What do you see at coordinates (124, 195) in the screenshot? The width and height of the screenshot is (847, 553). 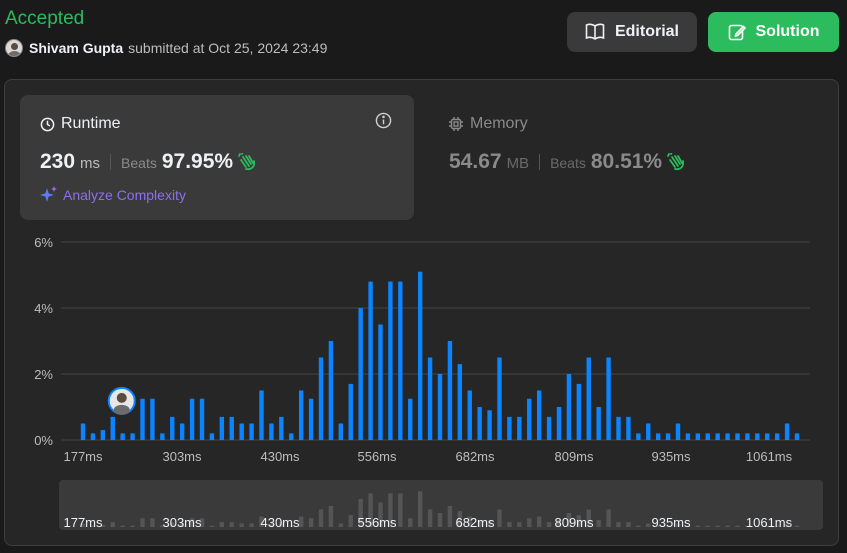 I see `analyze-label: Analyze Complexity` at bounding box center [124, 195].